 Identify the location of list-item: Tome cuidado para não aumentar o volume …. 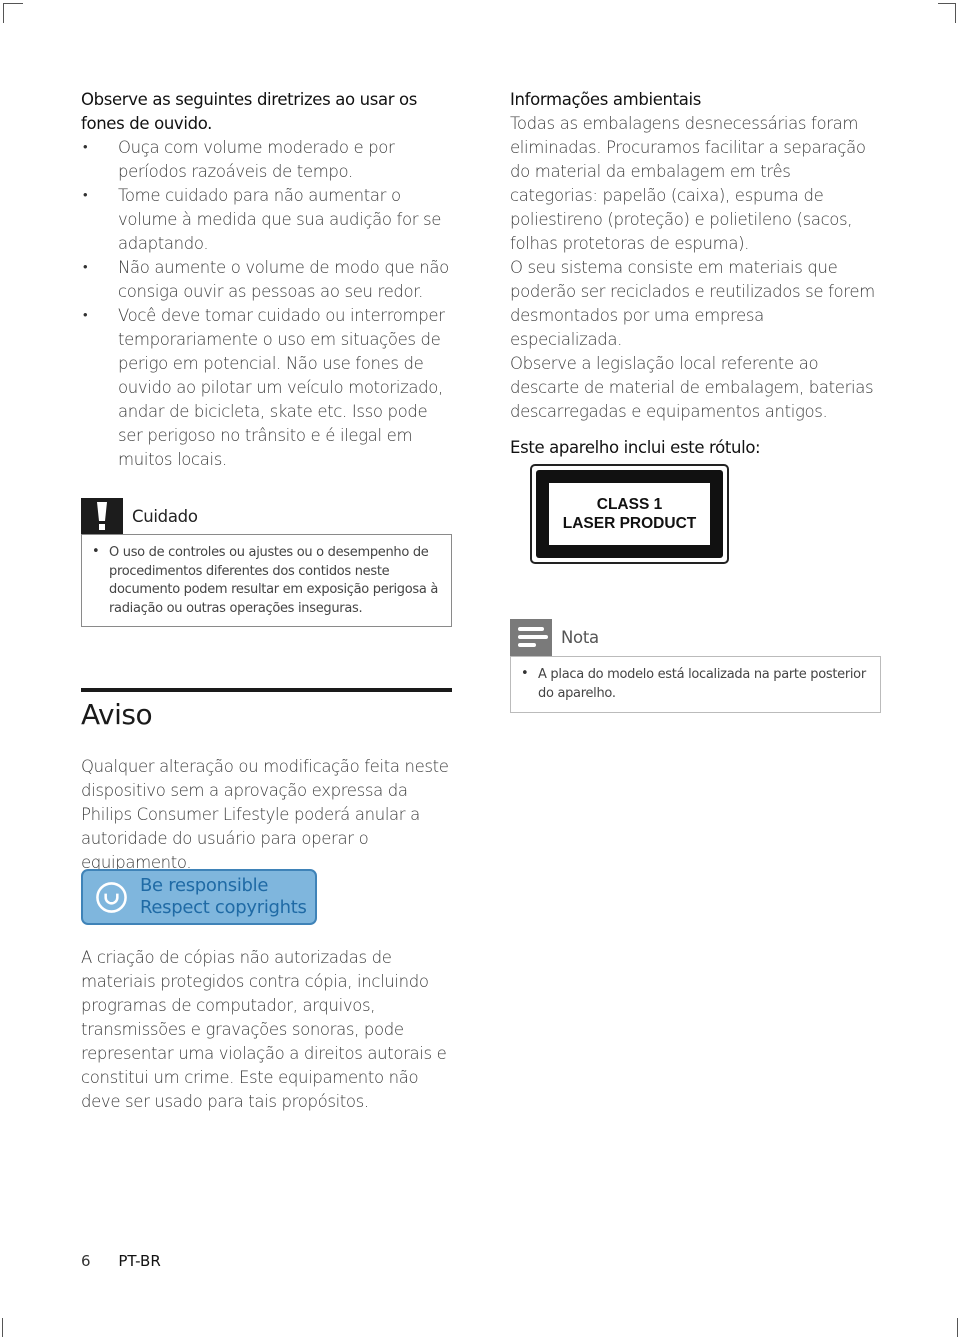
(268, 220).